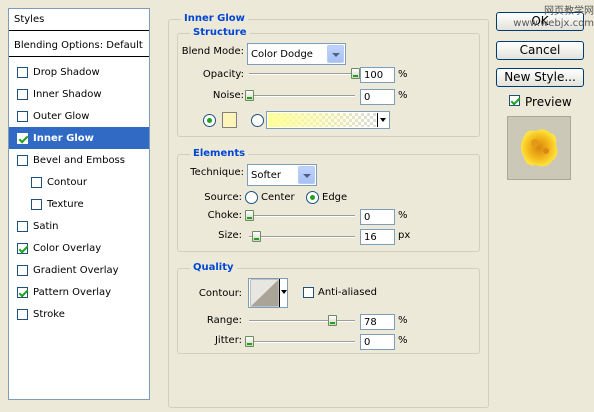  What do you see at coordinates (79, 182) in the screenshot?
I see `style-item-contour: Contour` at bounding box center [79, 182].